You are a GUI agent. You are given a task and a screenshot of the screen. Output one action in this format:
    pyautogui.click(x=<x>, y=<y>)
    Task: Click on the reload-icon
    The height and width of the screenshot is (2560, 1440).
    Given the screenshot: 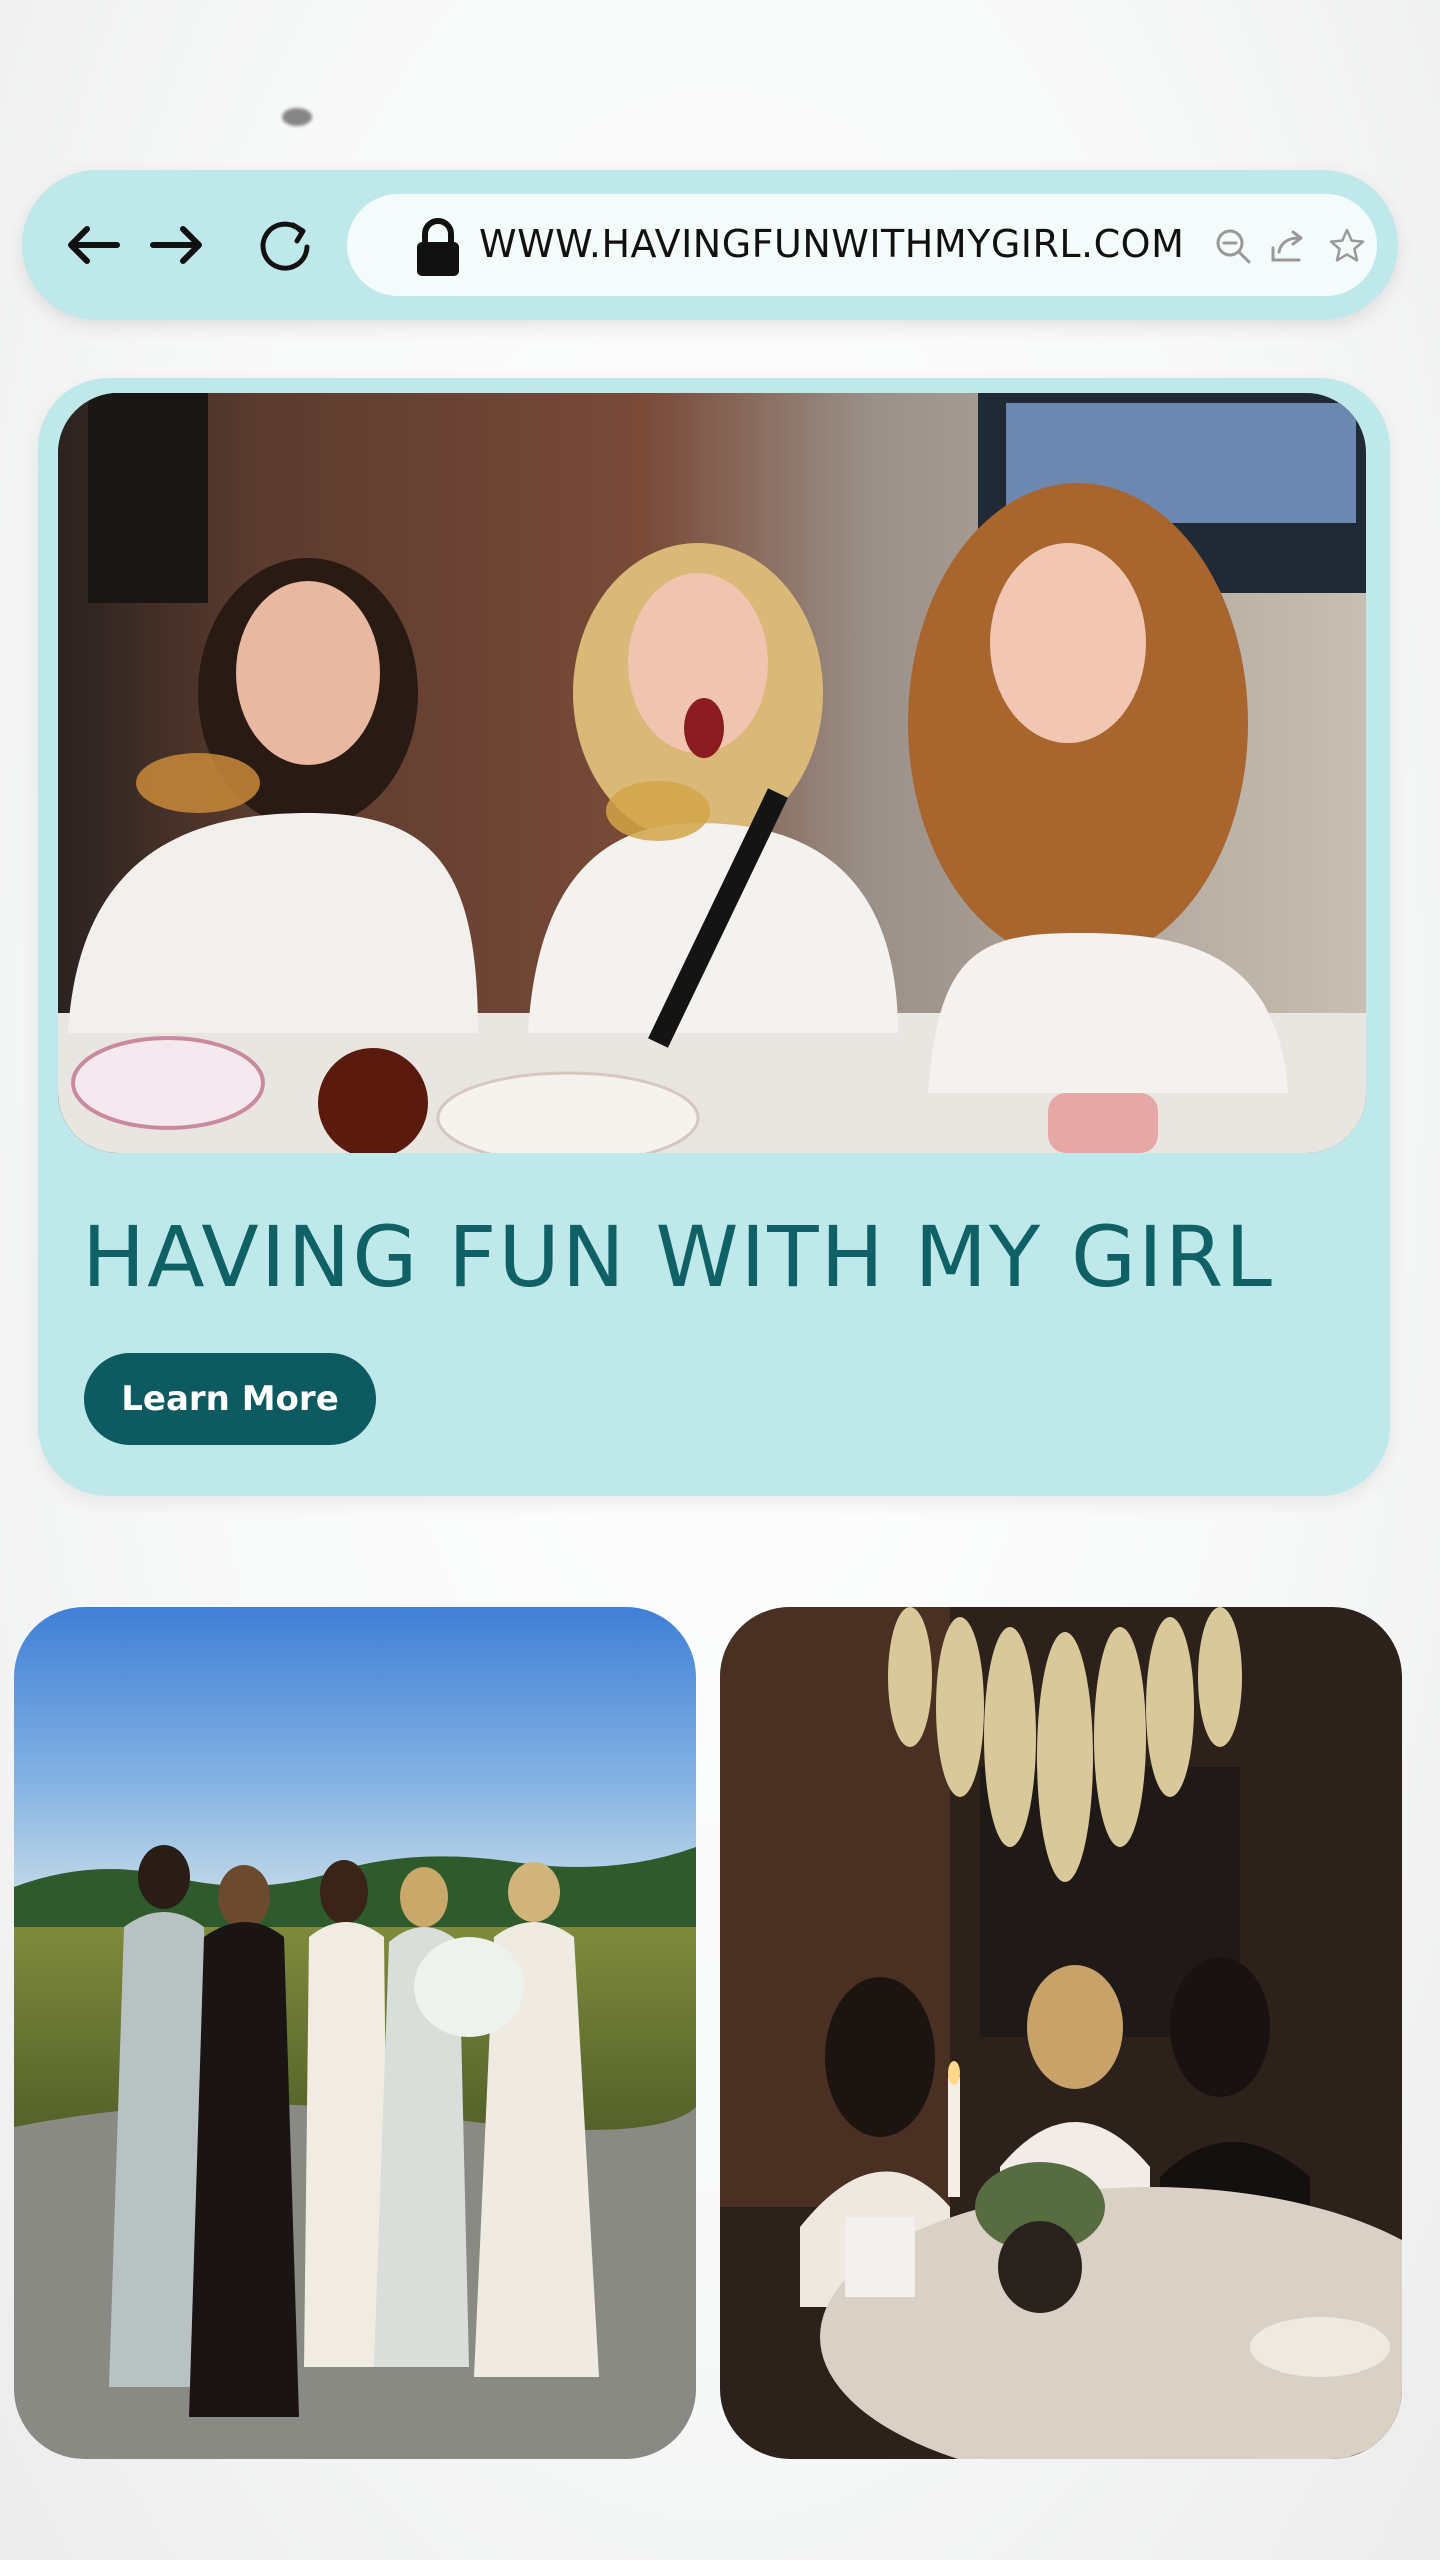 What is the action you would take?
    pyautogui.click(x=285, y=246)
    